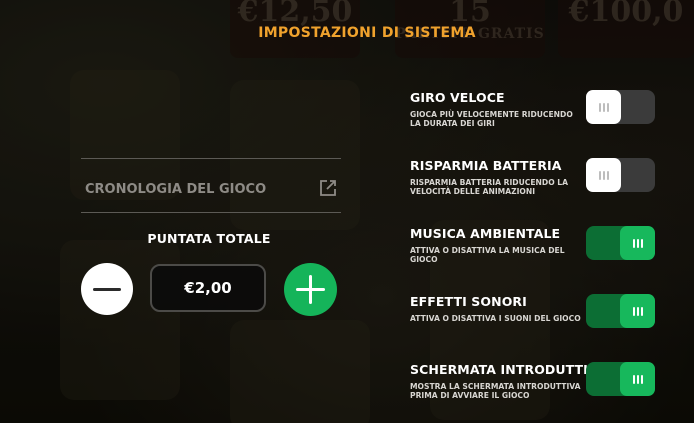 The width and height of the screenshot is (694, 423). Describe the element at coordinates (487, 255) in the screenshot. I see `setting-description: ATTIVA O DISATTIVA LA MUSICA DEL GIOCO` at that location.